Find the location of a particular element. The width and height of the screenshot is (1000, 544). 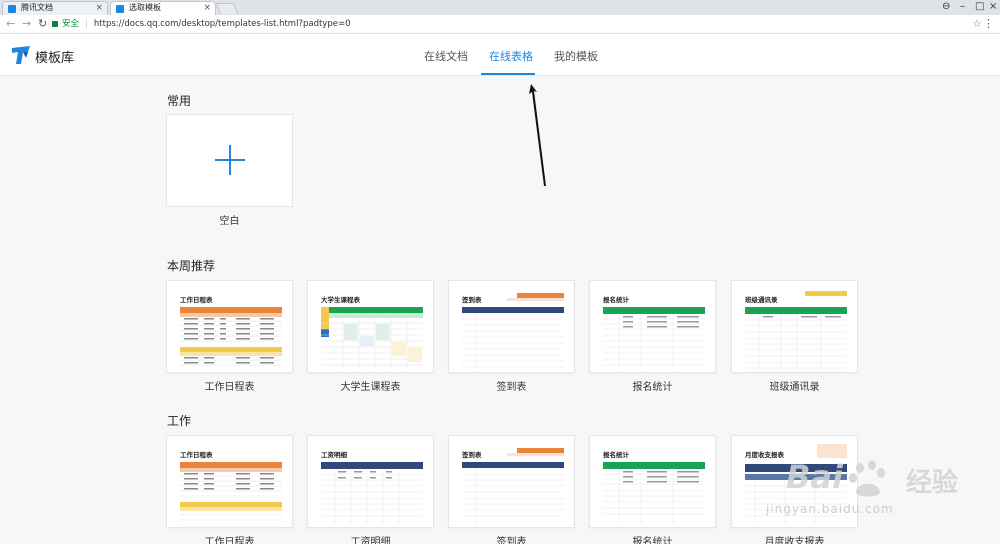

template-card-class-contacts: 班级通讯录 is located at coordinates (794, 326).